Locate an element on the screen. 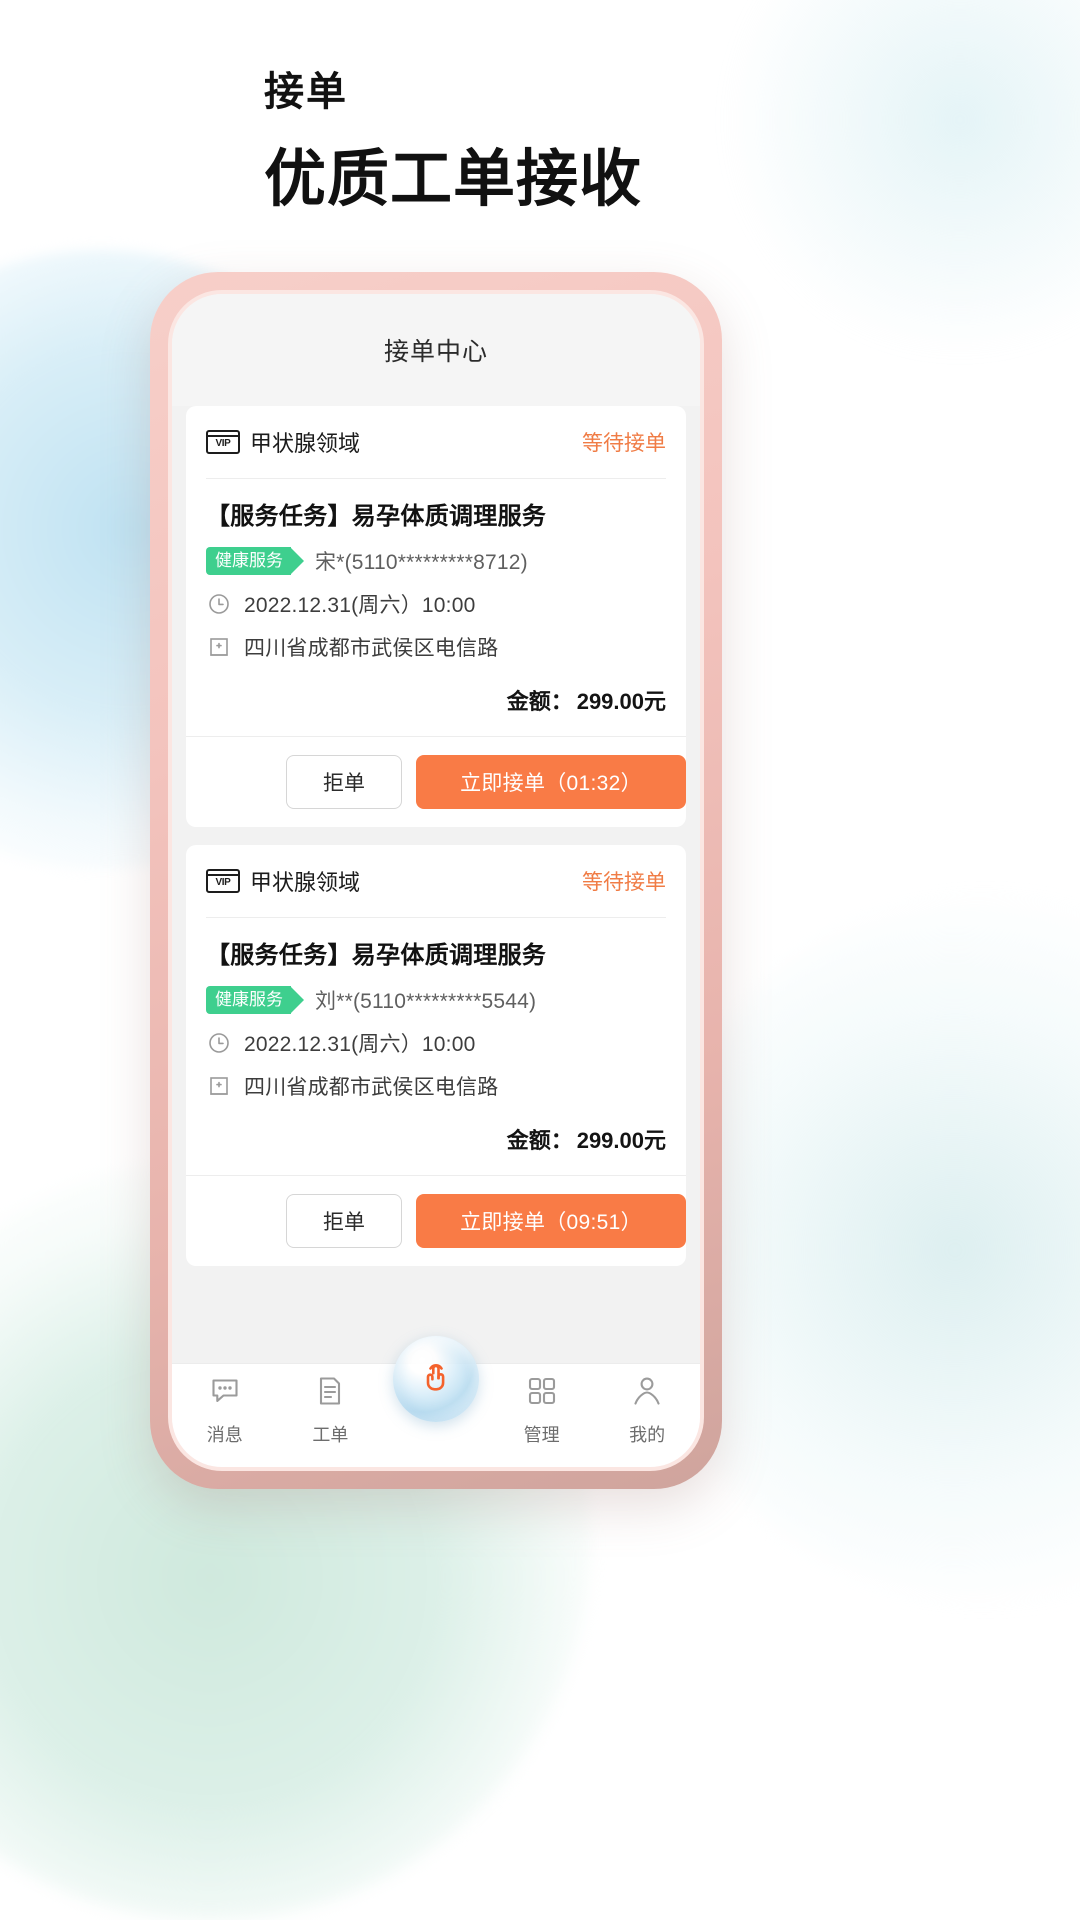  tab-label-messages: 消息 is located at coordinates (224, 1435).